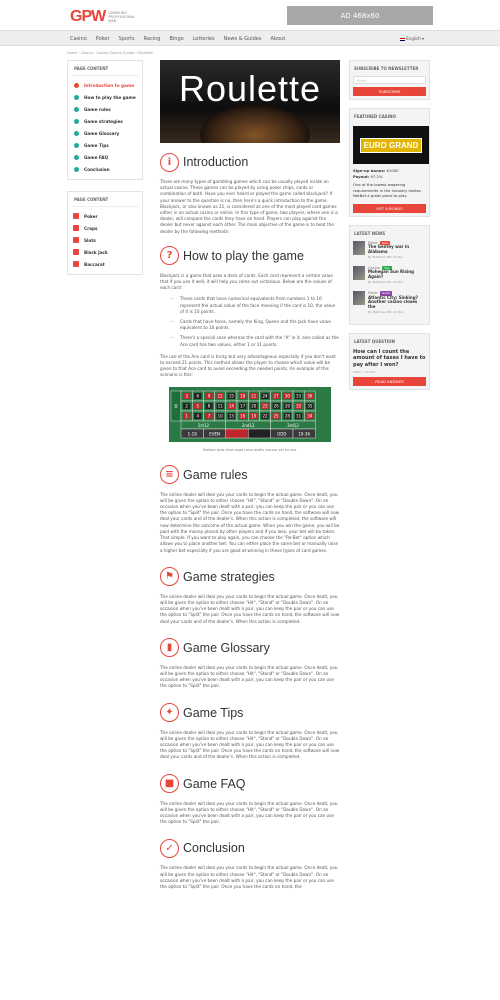 The image size is (500, 1000). I want to click on toc-item-glossary: Game Glossary, so click(105, 133).